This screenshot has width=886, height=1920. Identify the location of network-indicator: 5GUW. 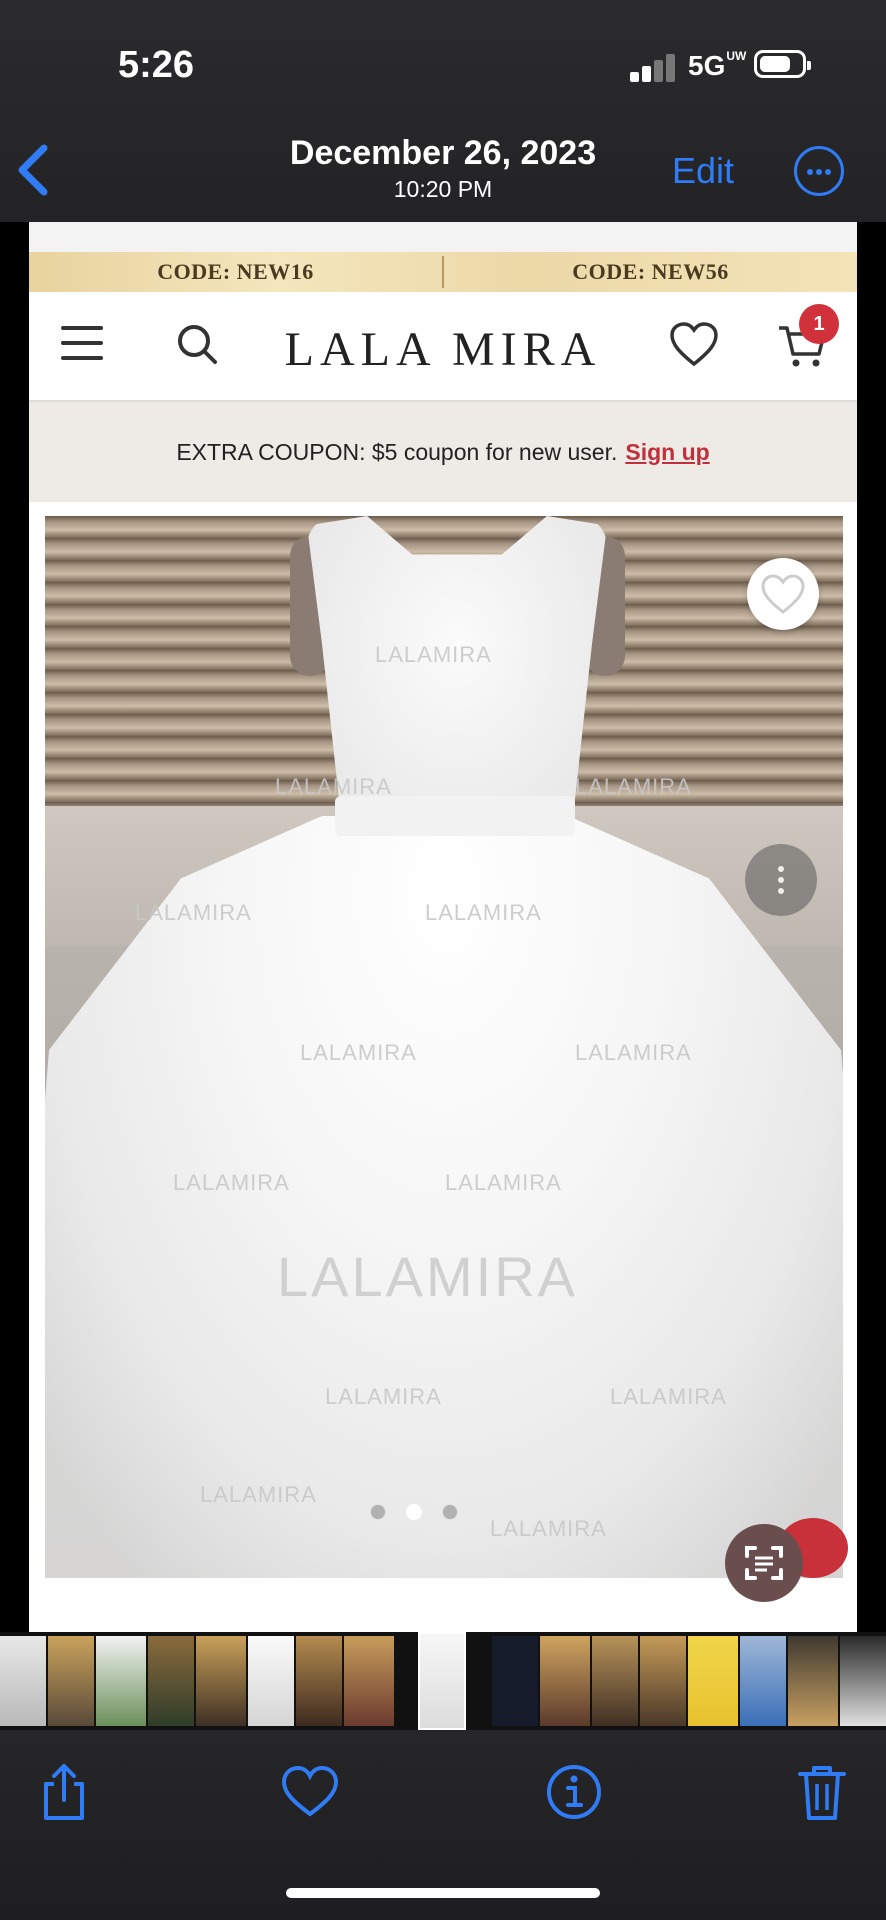
(717, 65).